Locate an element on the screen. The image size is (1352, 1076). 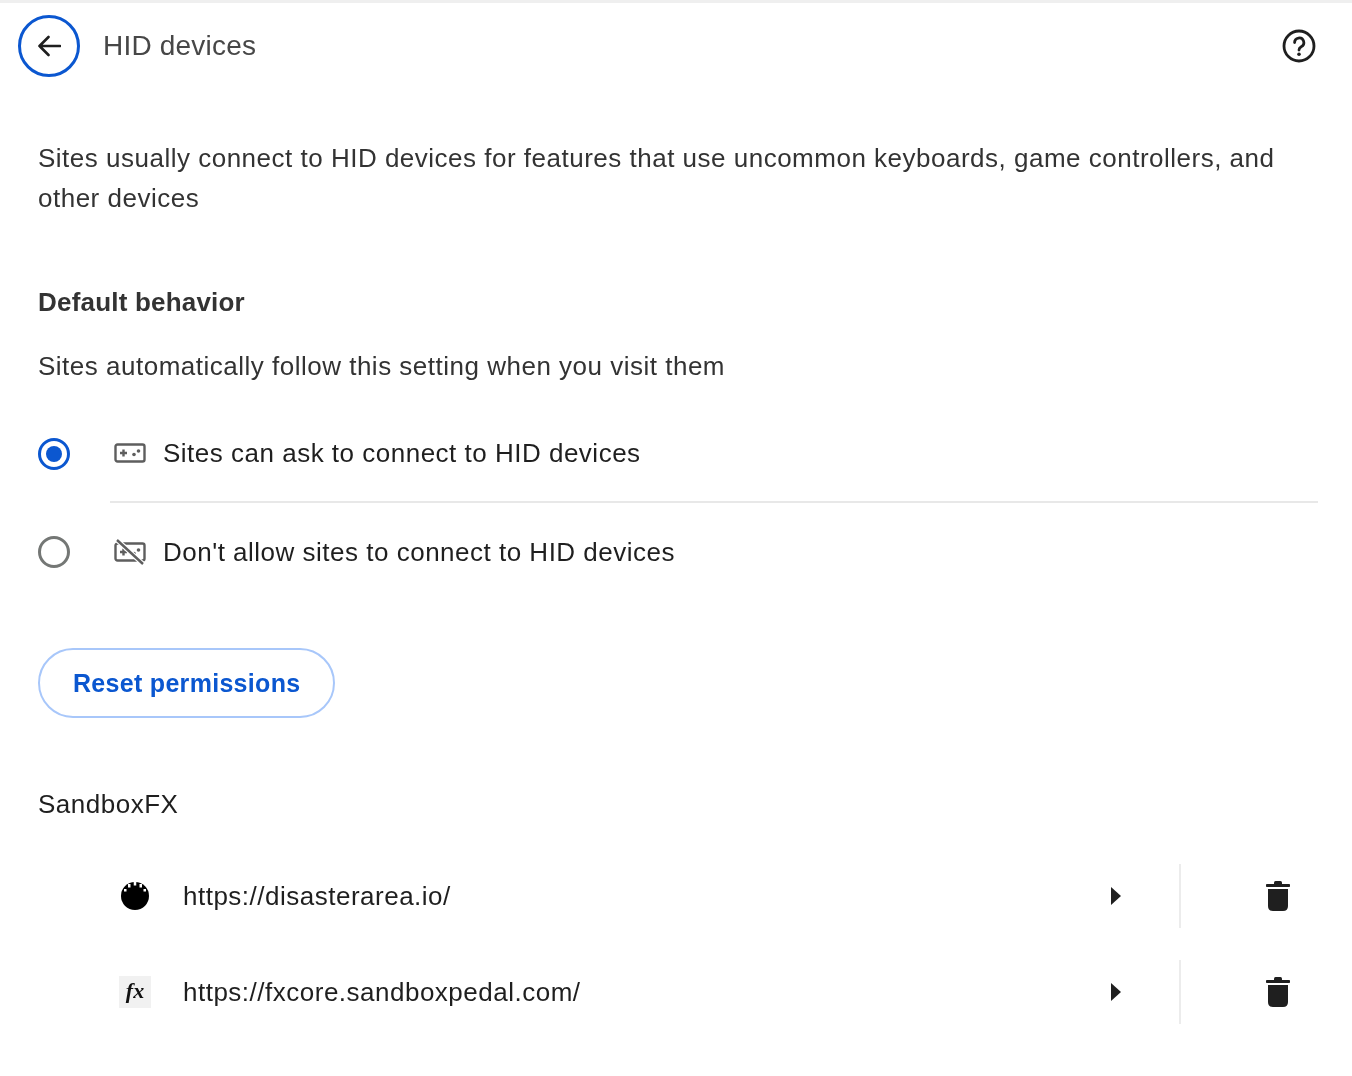
site-link: https://fxcore.sandboxpedal.com/ is located at coordinates (382, 992).